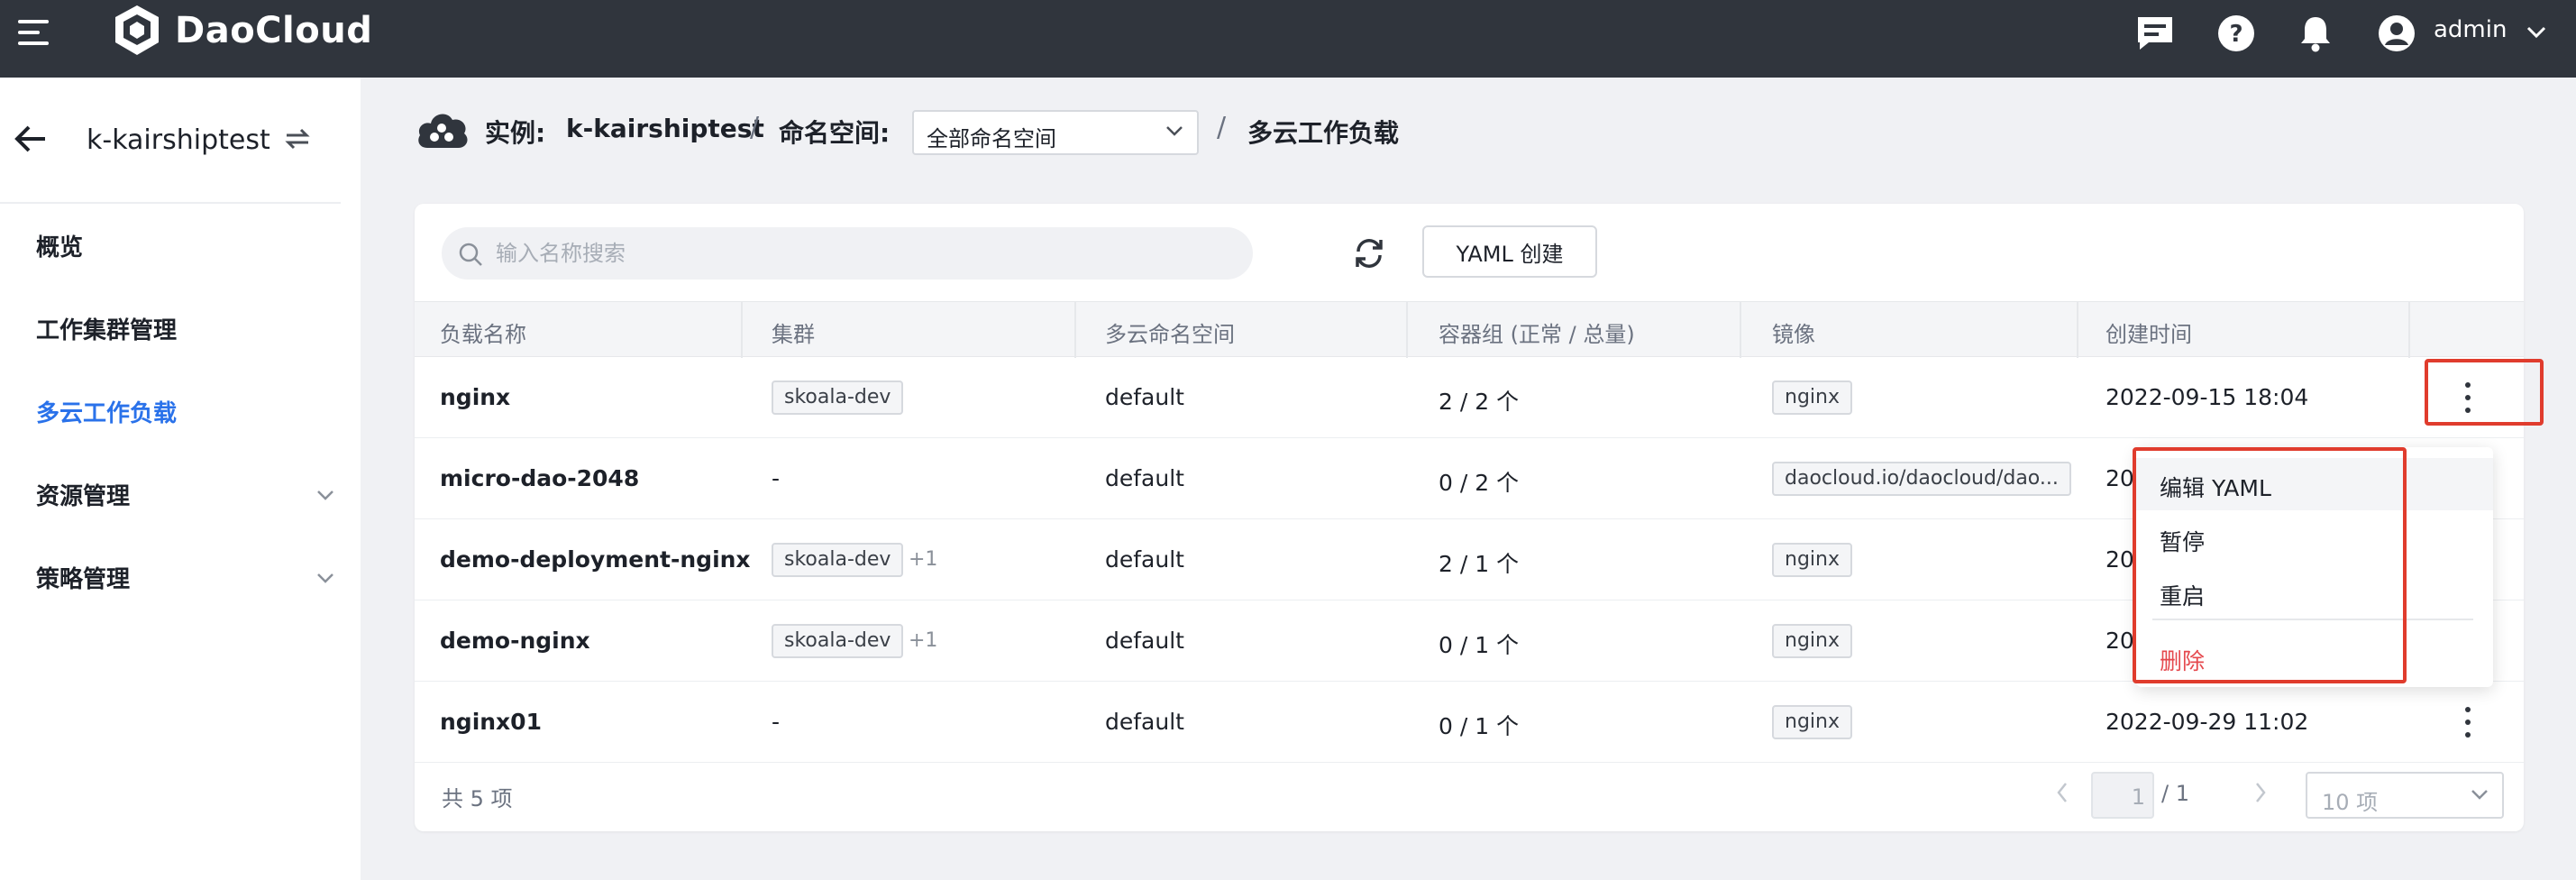 This screenshot has width=2576, height=880. I want to click on sidebar-item-policies: 策略管理, so click(83, 577).